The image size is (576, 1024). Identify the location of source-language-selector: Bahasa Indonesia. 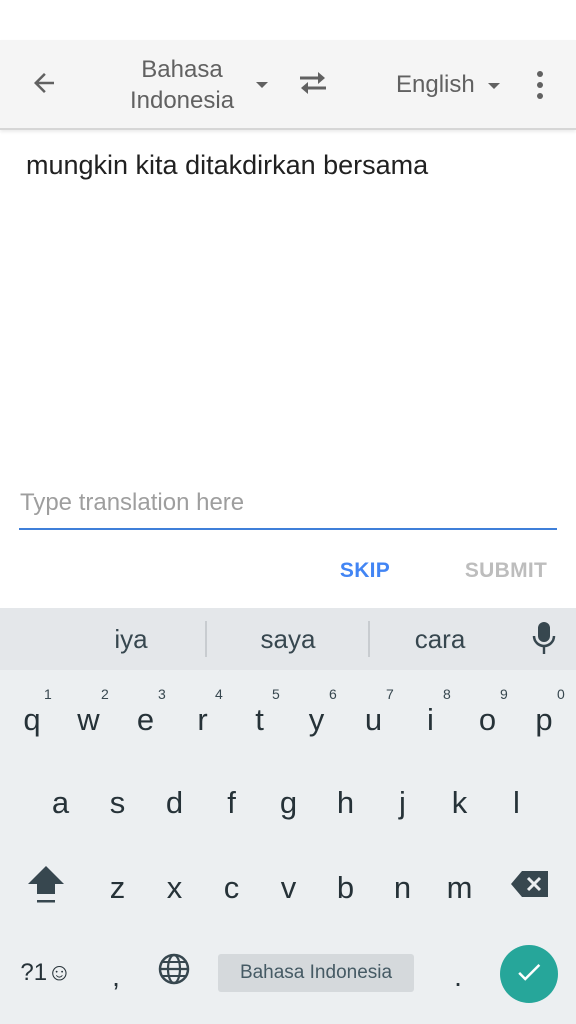
(192, 85).